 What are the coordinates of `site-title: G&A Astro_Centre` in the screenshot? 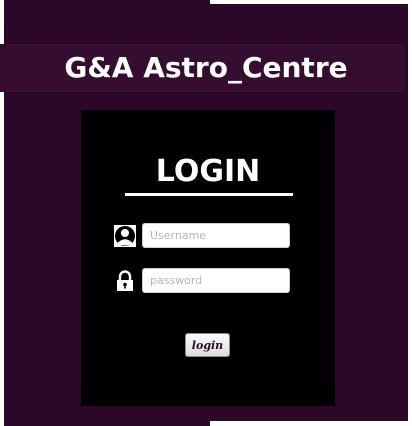 It's located at (206, 67).